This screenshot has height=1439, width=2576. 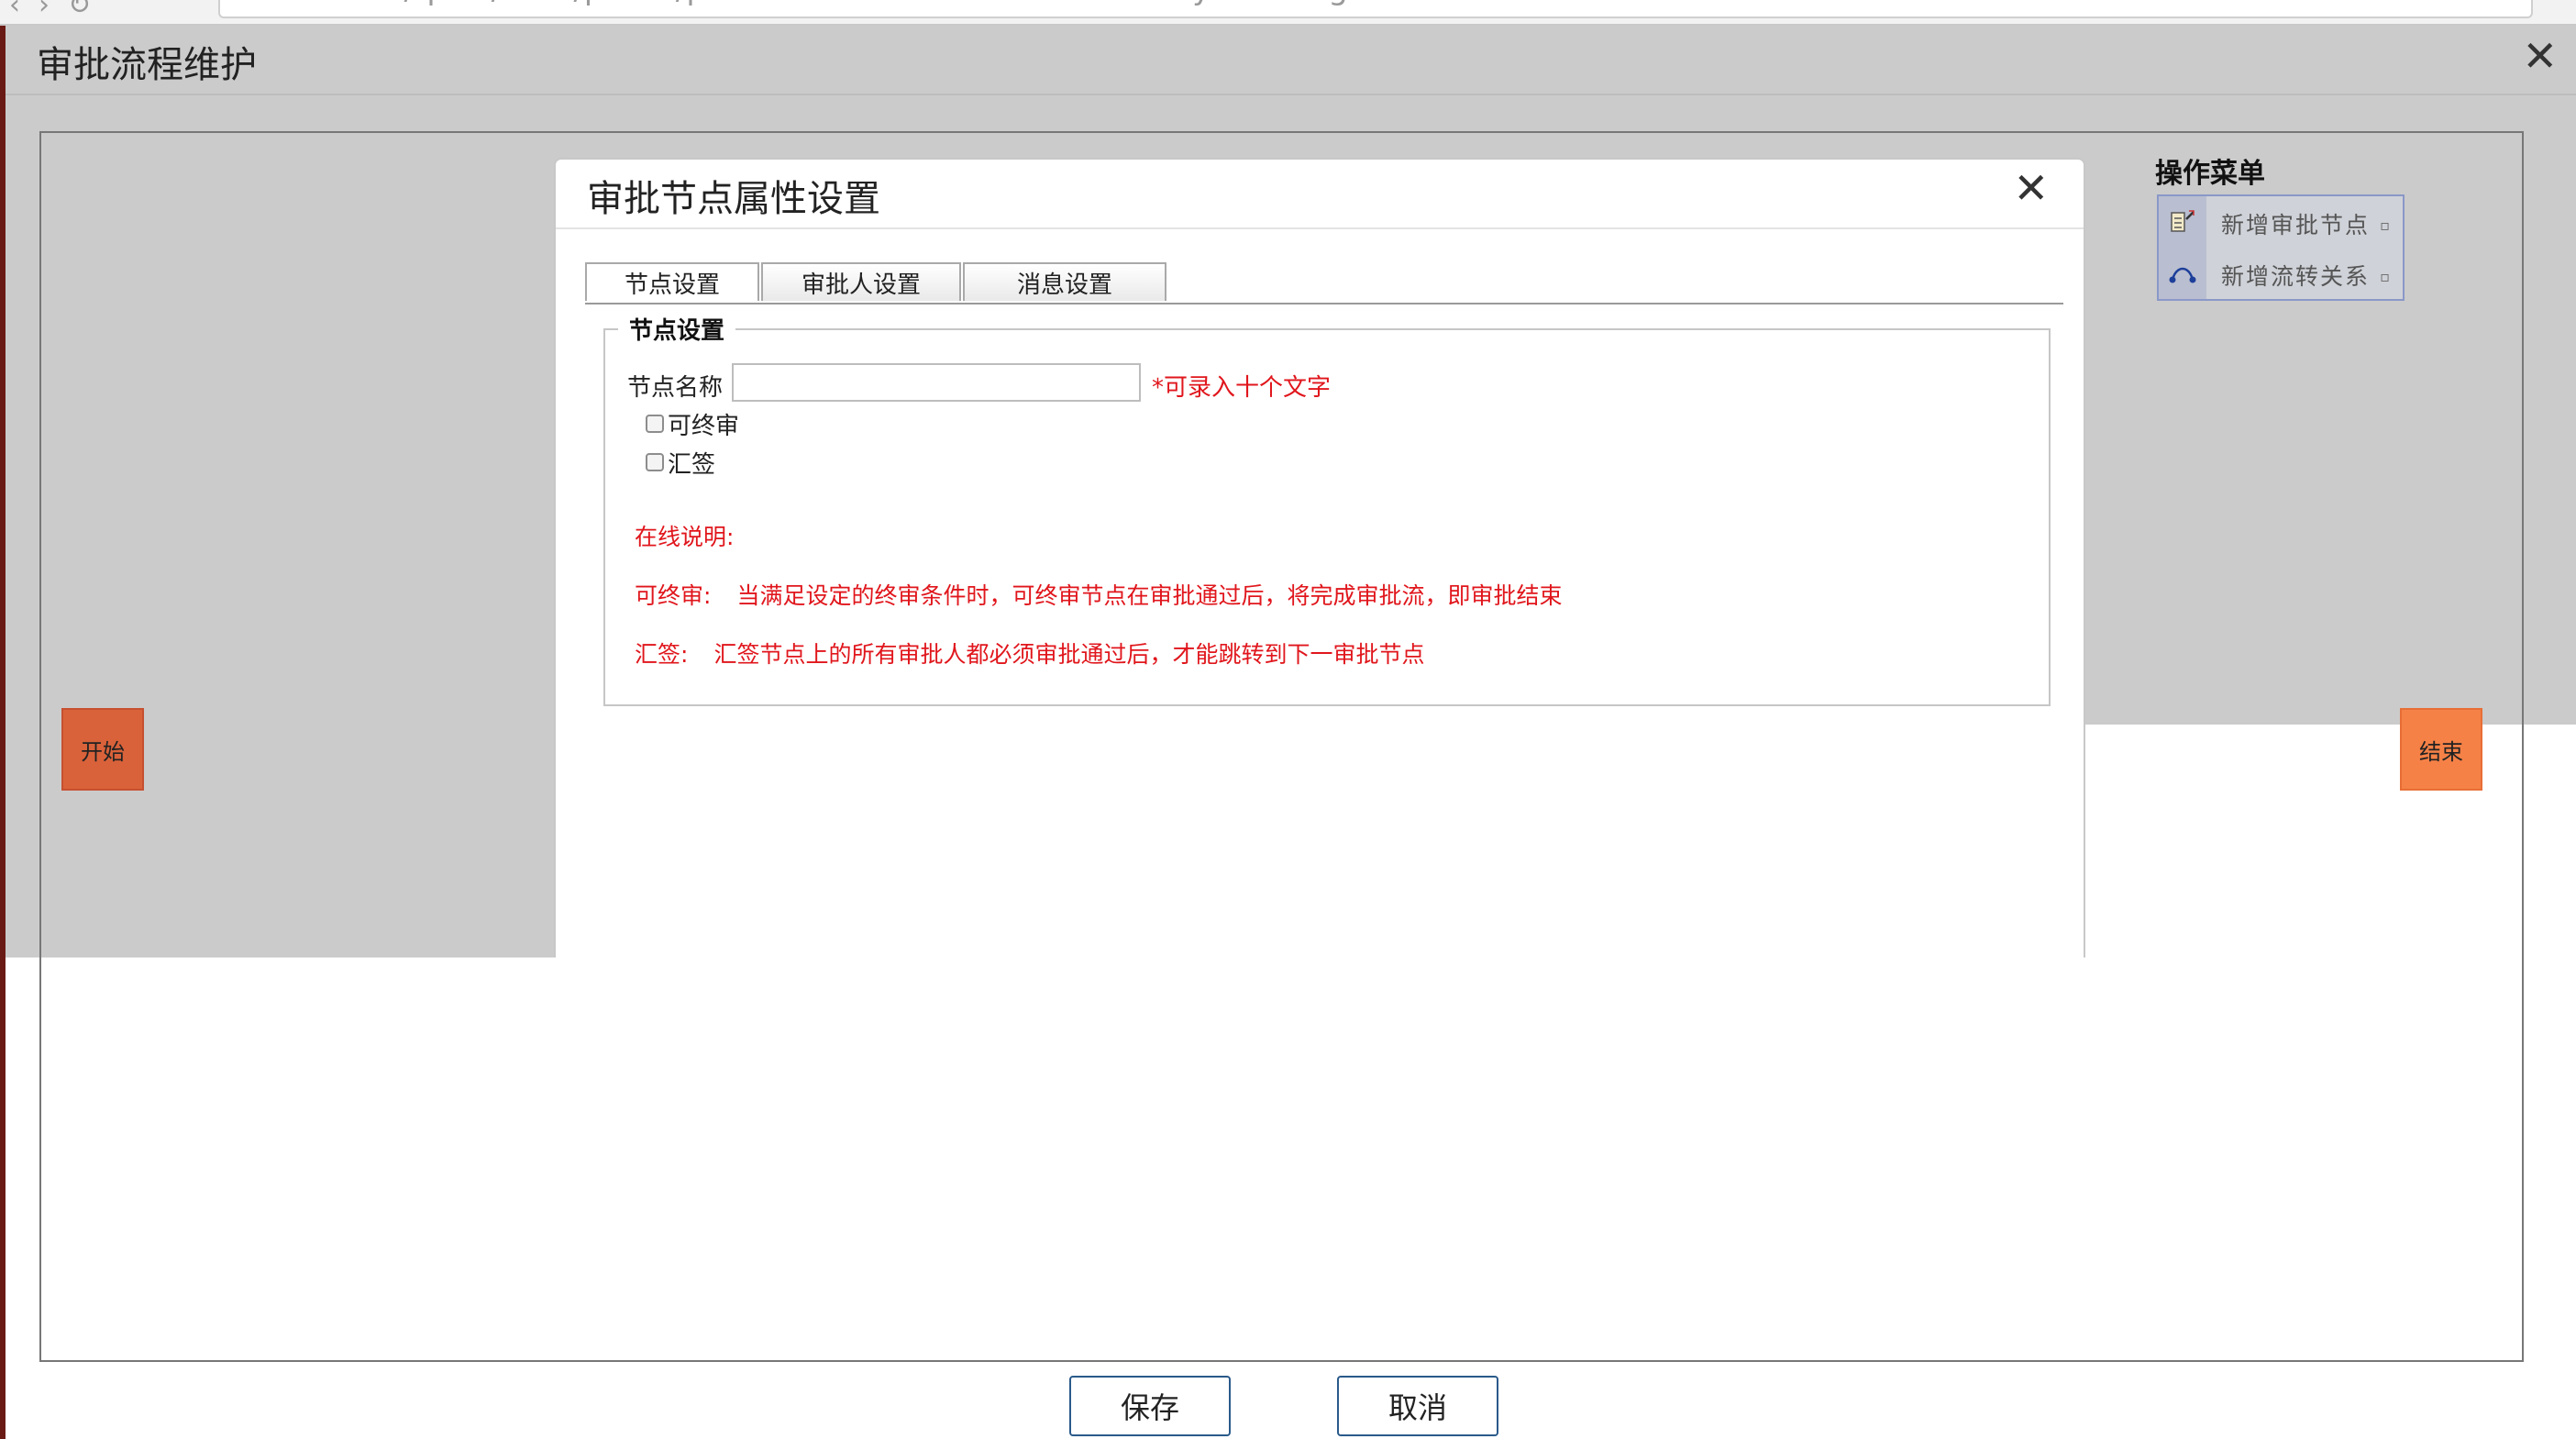 I want to click on final-approval-option: 可终审, so click(x=693, y=424).